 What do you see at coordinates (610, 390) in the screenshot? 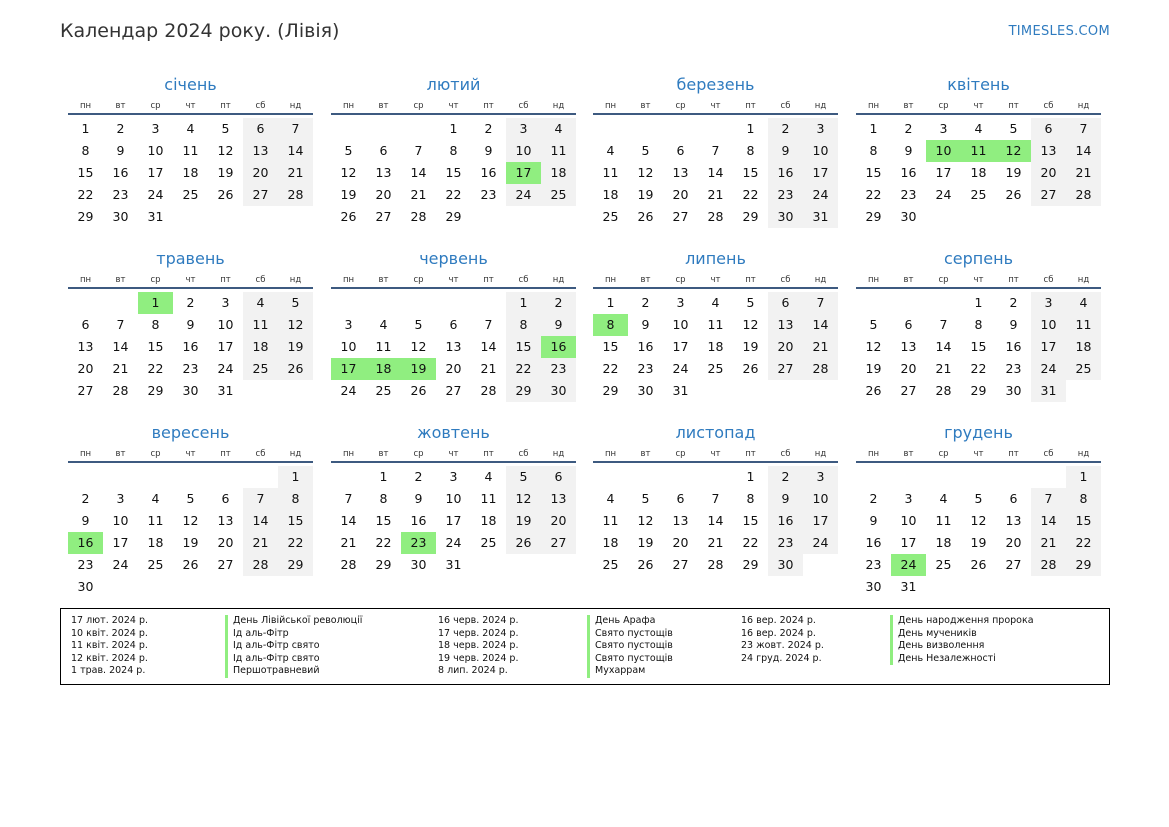
I see `day-cell: 29` at bounding box center [610, 390].